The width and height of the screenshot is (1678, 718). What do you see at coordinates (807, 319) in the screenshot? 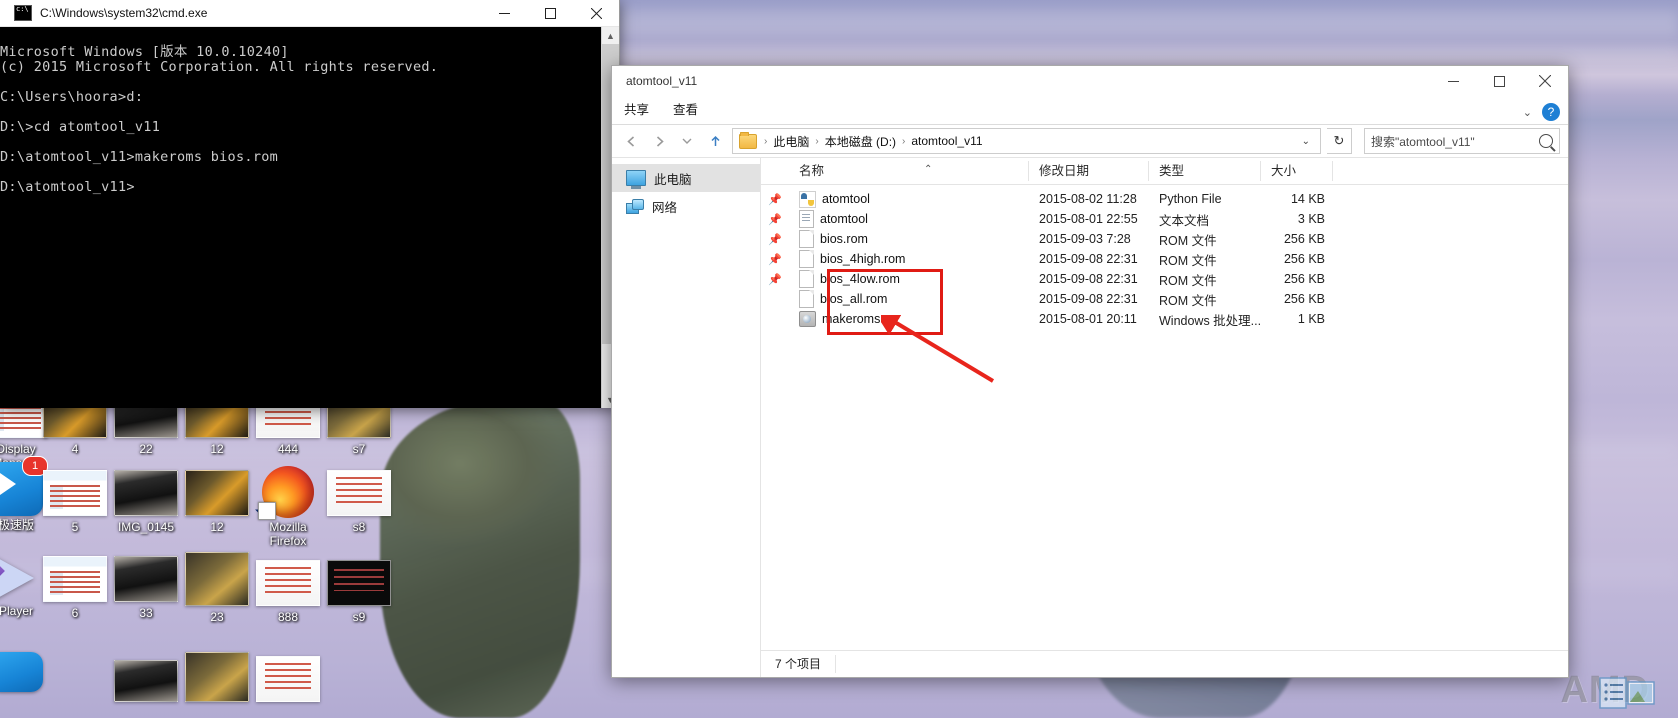
I see `batch-file-icon` at bounding box center [807, 319].